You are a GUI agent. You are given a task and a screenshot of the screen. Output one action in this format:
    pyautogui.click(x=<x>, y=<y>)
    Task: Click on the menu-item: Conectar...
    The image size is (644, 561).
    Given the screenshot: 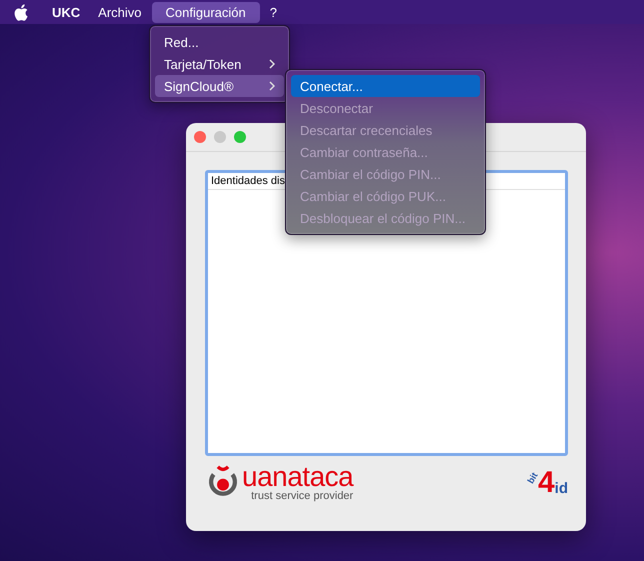 What is the action you would take?
    pyautogui.click(x=385, y=86)
    